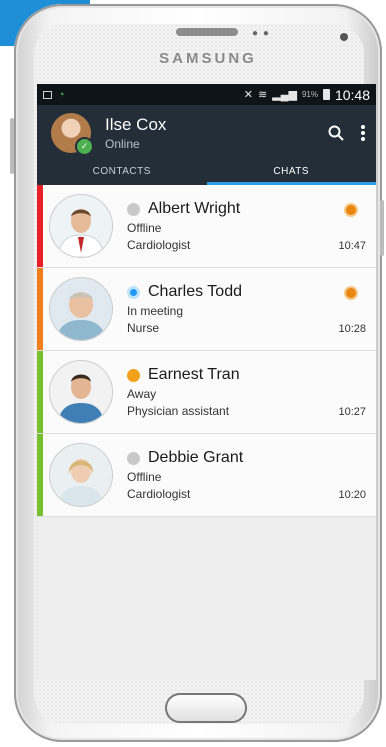 The width and height of the screenshot is (386, 747). I want to click on volume-button, so click(12, 146).